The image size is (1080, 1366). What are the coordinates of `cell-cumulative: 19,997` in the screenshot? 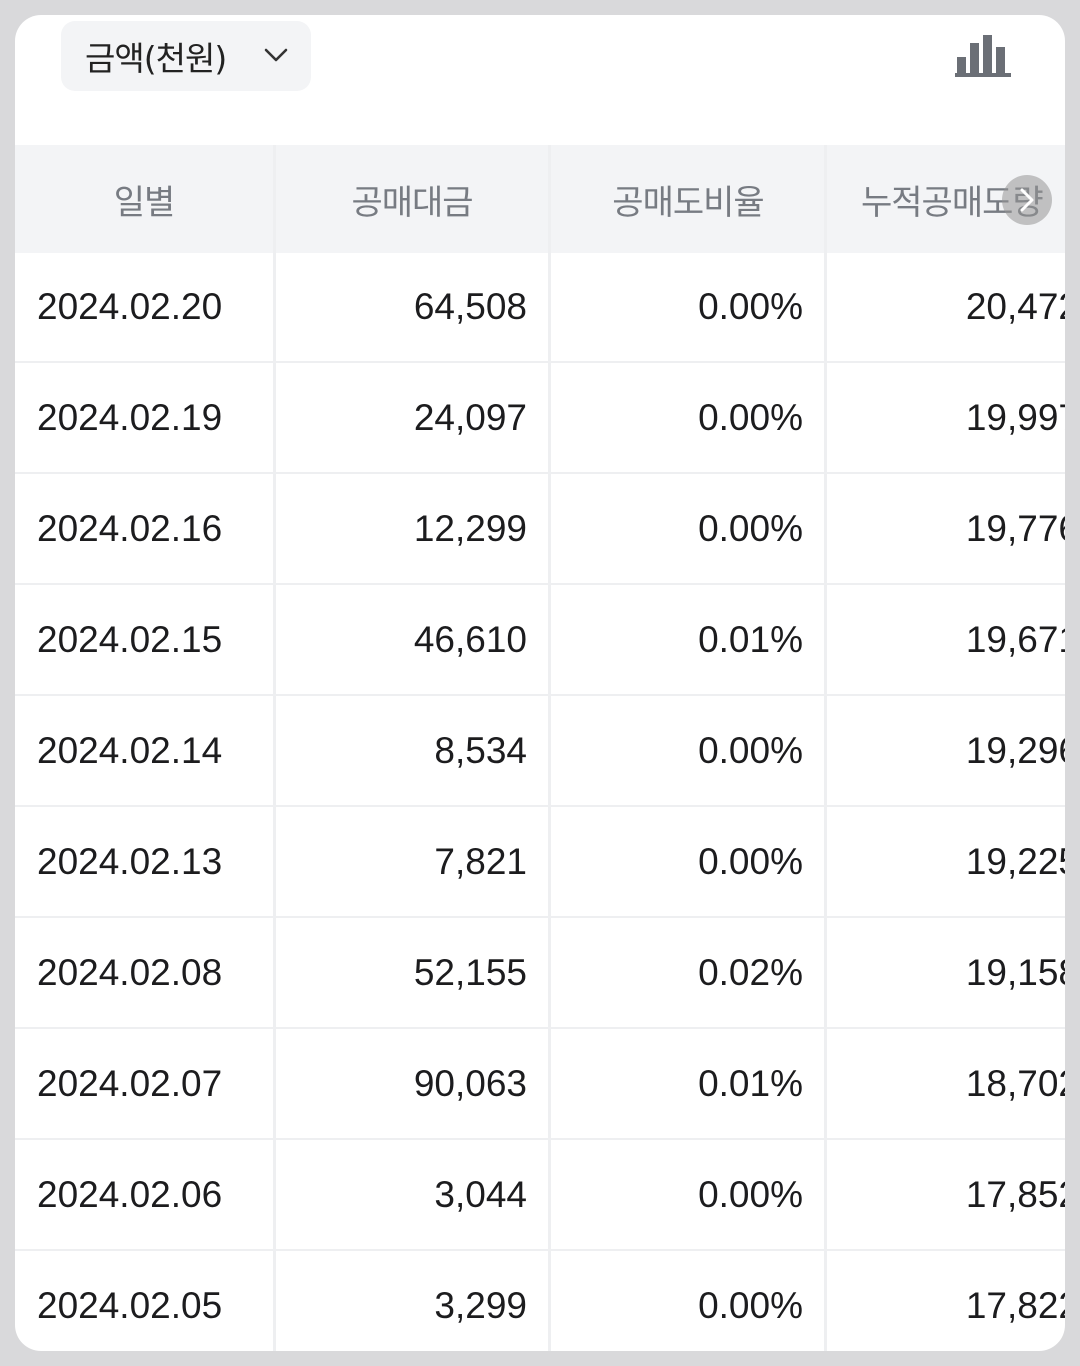 It's located at (1015, 417).